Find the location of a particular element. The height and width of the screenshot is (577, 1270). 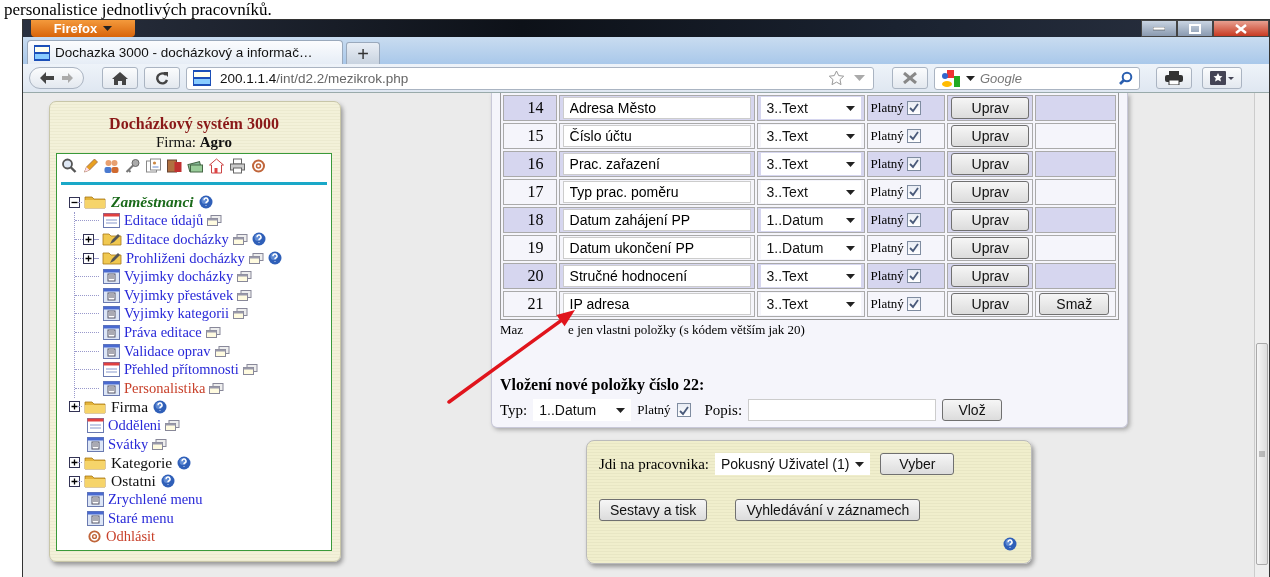

name-field: Prac. zařazení is located at coordinates (656, 164).